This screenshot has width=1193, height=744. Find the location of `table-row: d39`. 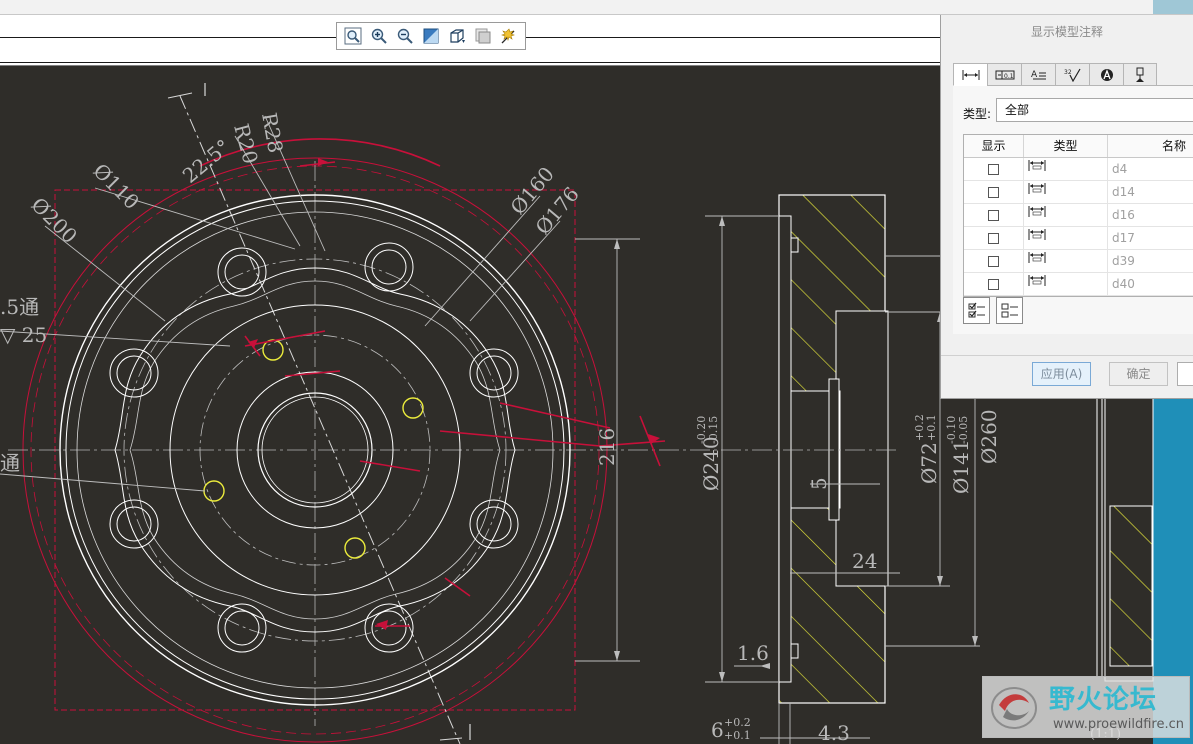

table-row: d39 is located at coordinates (1078, 261).